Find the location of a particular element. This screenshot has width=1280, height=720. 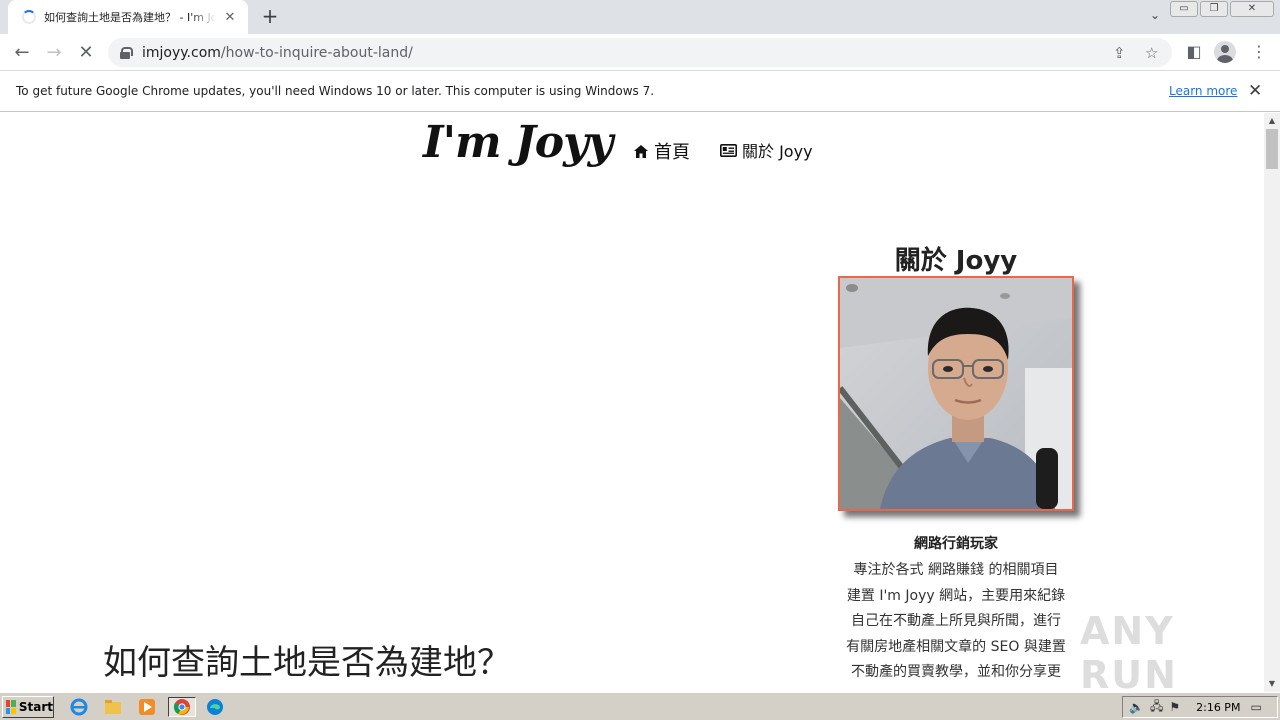

tab-strip: 如何查詢土地是否為建地？ - I'm Joyy ✕ + ⌄ ▭ ❐ ✕ is located at coordinates (640, 17).